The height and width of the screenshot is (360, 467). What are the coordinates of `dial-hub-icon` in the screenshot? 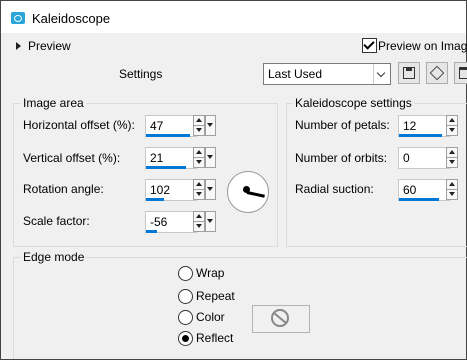 It's located at (246, 189).